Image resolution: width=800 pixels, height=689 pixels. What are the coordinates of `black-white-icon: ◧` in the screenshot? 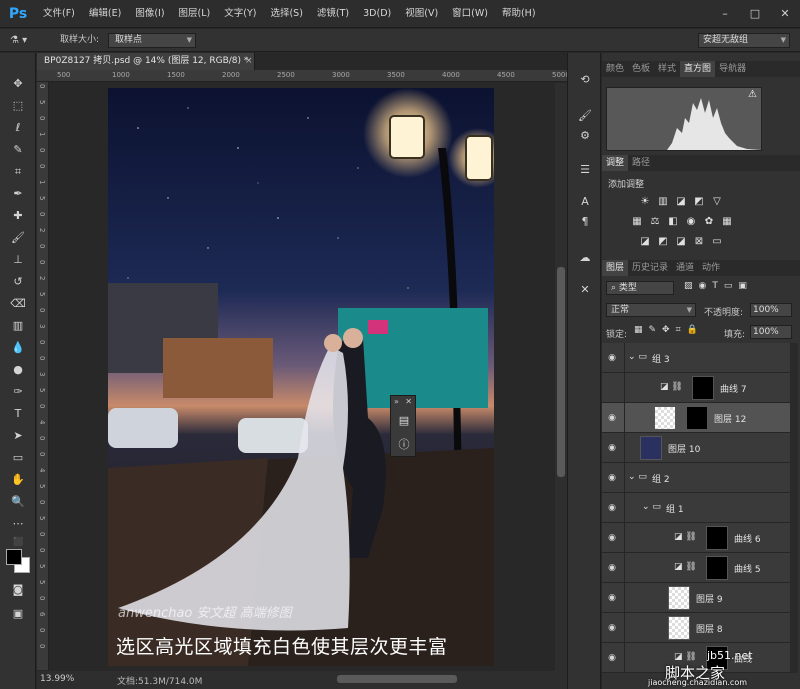 It's located at (673, 221).